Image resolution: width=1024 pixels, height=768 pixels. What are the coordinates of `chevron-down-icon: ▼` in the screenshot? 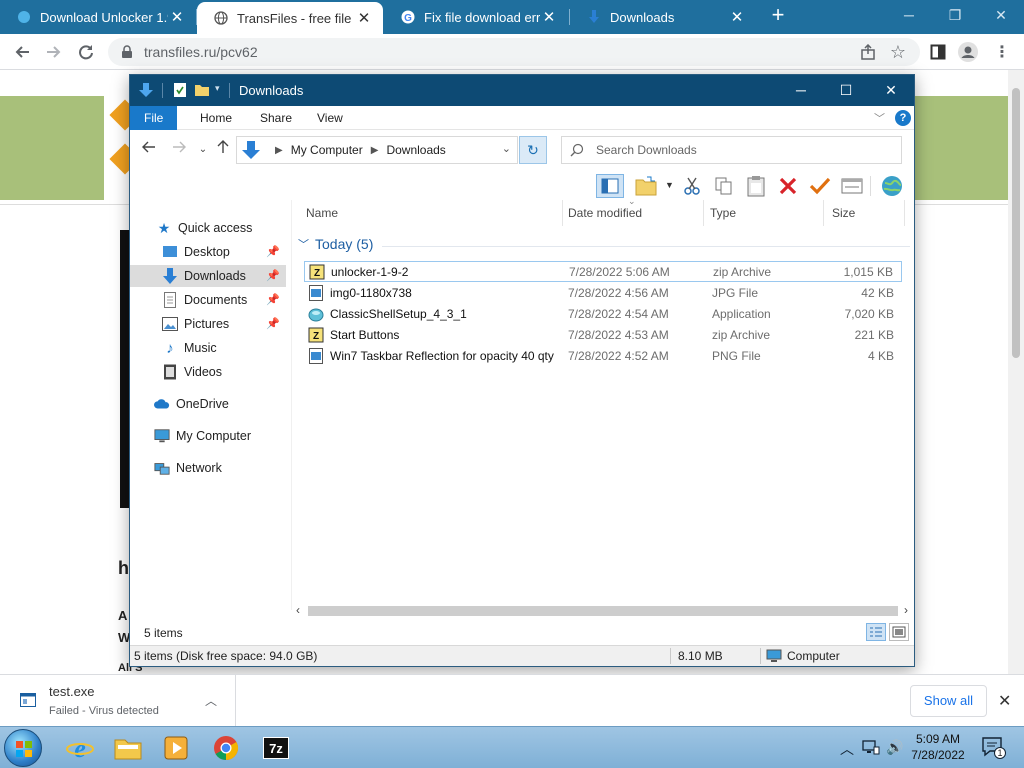 It's located at (669, 185).